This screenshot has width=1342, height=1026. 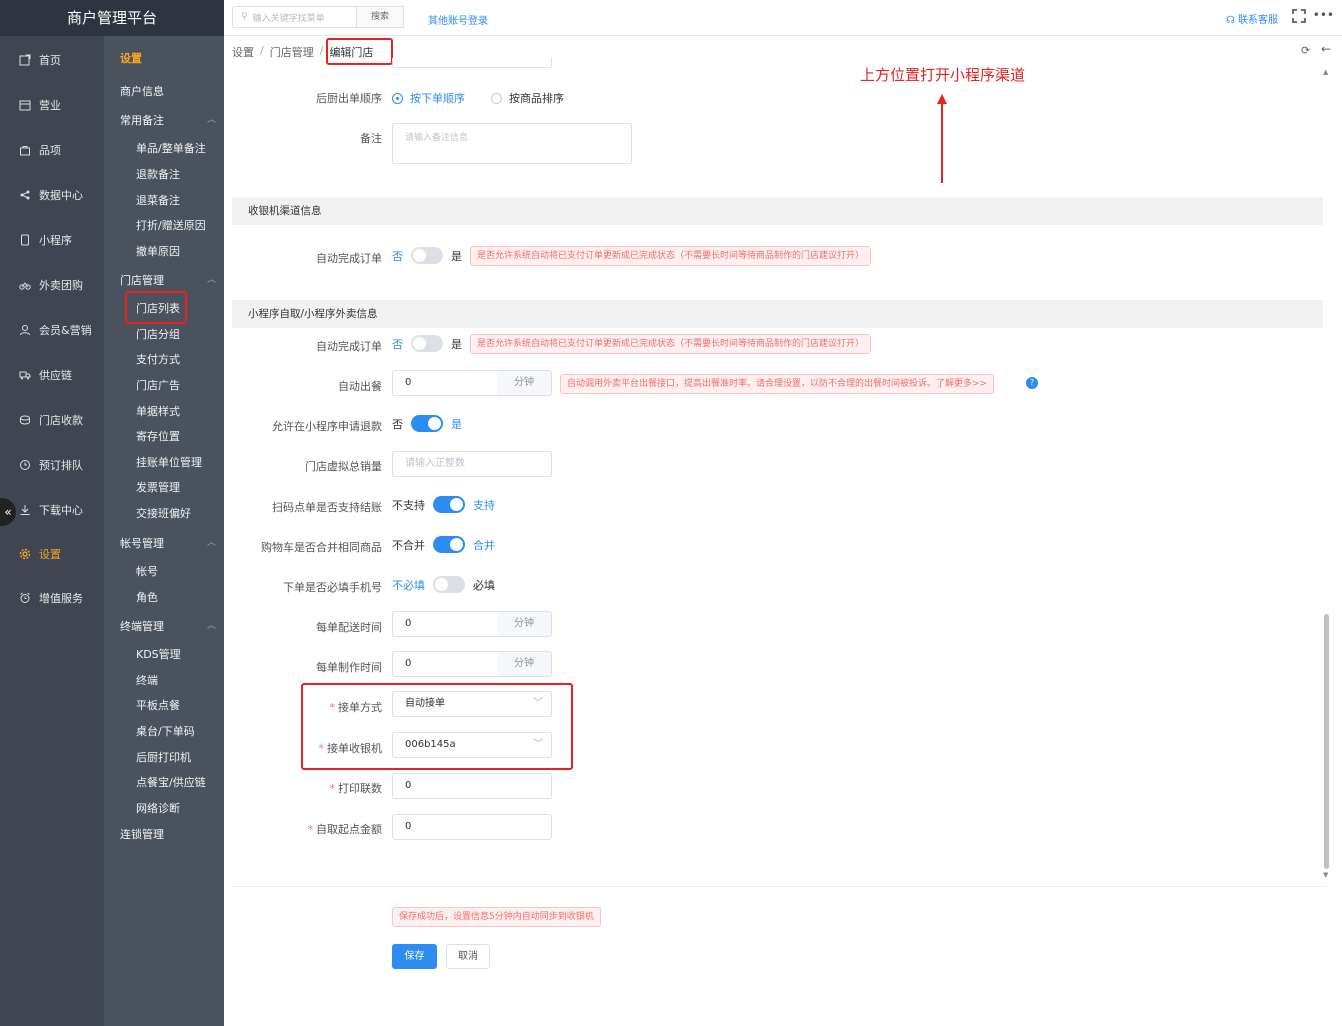 What do you see at coordinates (55, 375) in the screenshot?
I see `nav-label: 供应链` at bounding box center [55, 375].